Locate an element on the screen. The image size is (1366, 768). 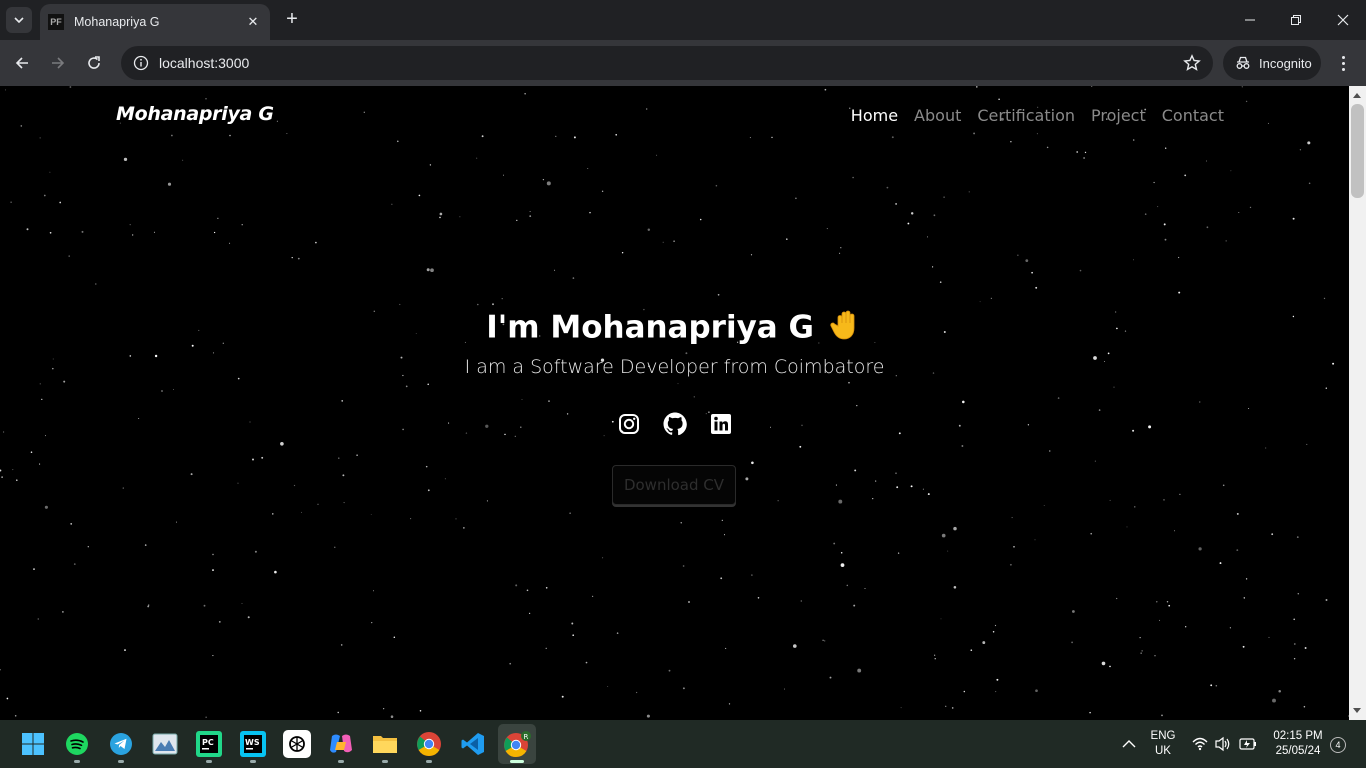
tab-close-icon: ✕ is located at coordinates (253, 22).